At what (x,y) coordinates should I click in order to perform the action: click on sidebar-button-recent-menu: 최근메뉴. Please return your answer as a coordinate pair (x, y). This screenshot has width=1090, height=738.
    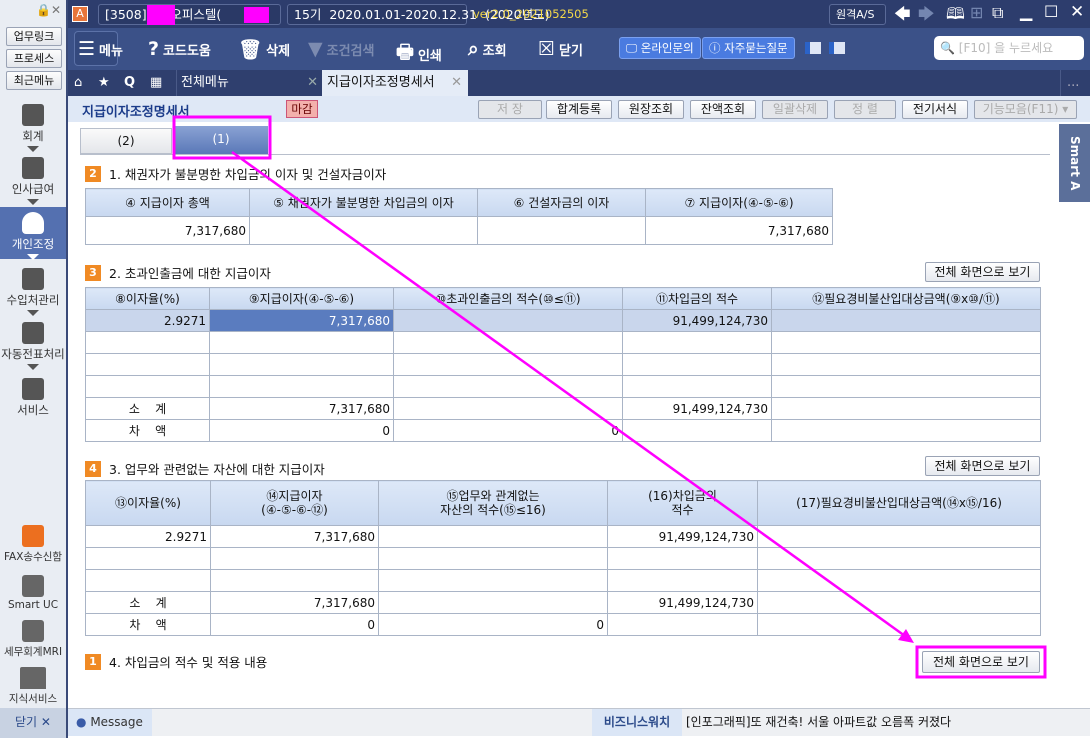
    Looking at the image, I should click on (34, 80).